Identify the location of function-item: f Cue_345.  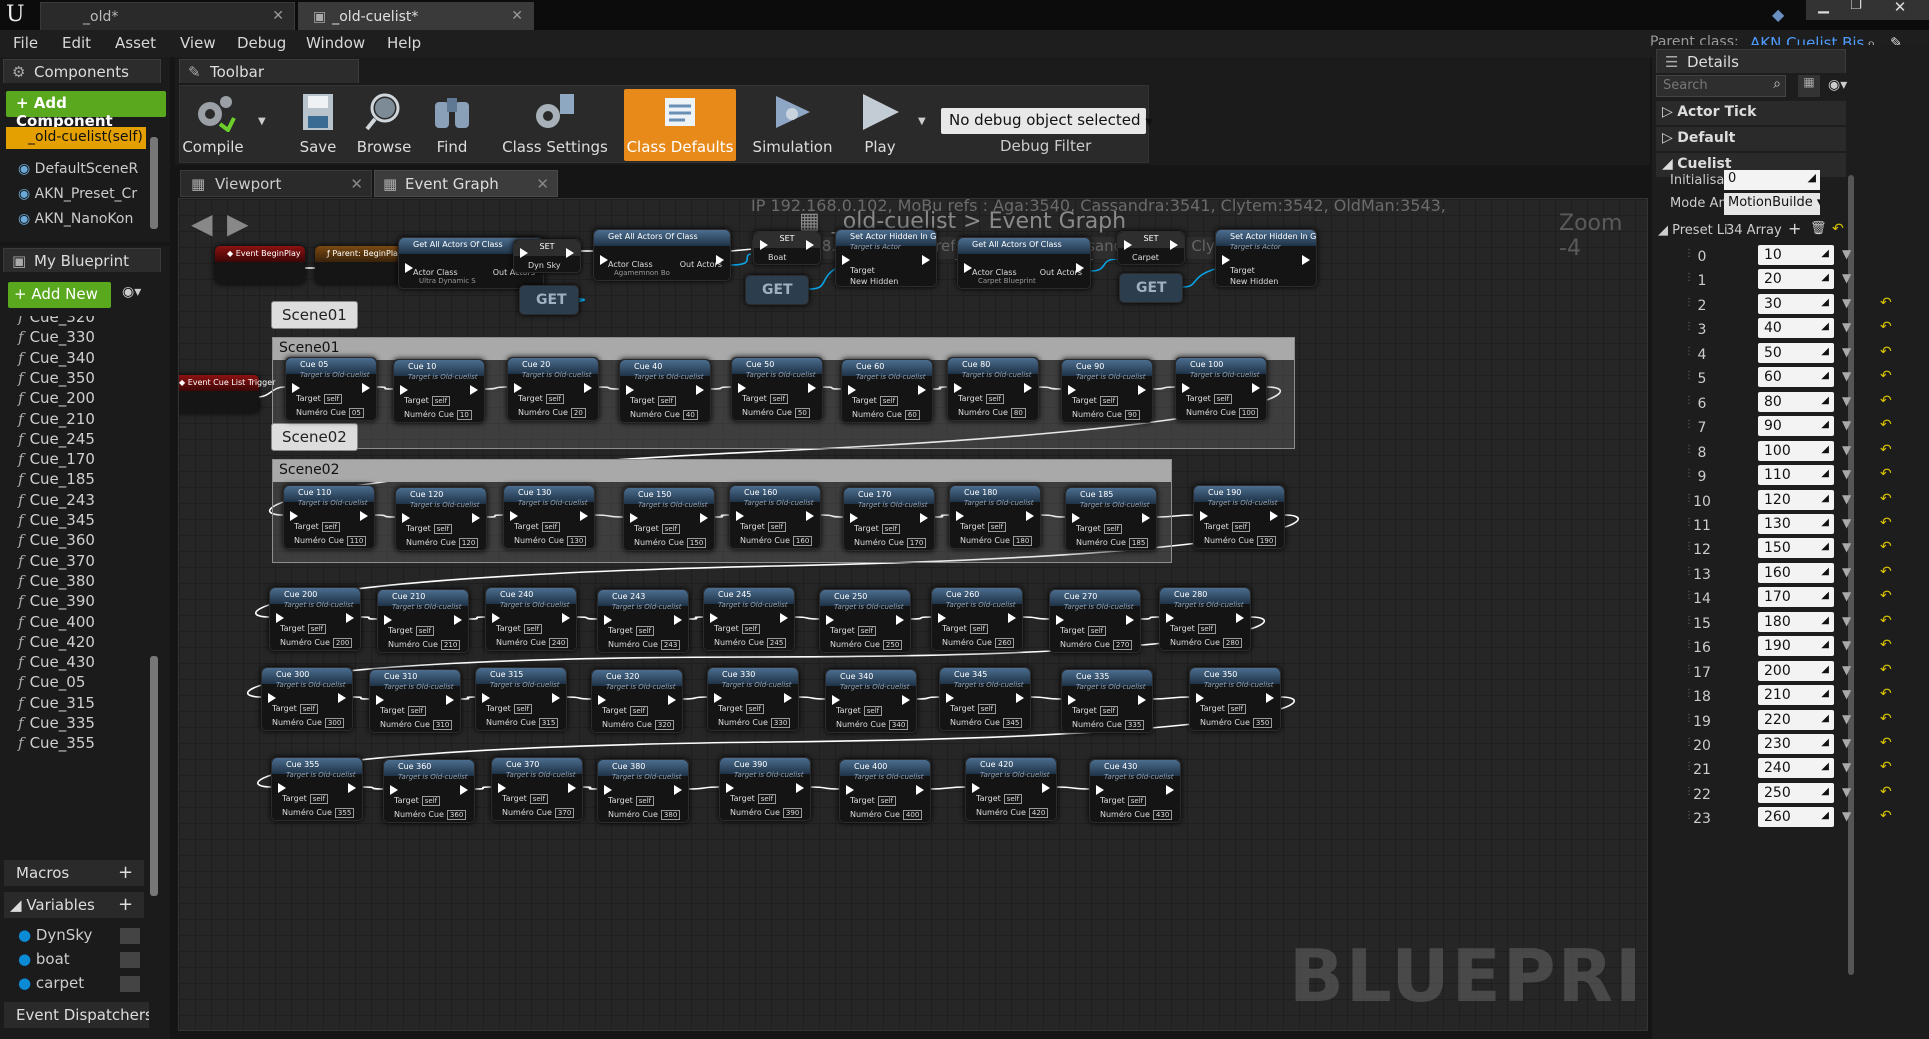
(56, 520).